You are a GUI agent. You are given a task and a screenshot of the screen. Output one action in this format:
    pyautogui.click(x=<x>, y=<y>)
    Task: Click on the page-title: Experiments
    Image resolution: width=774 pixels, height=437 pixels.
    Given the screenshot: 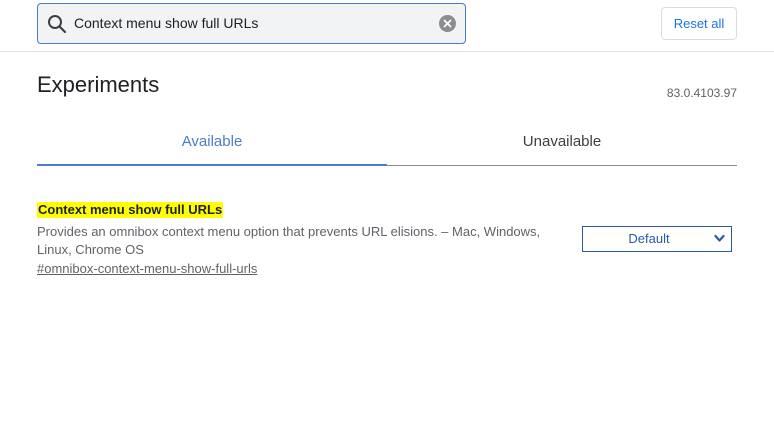 What is the action you would take?
    pyautogui.click(x=98, y=84)
    